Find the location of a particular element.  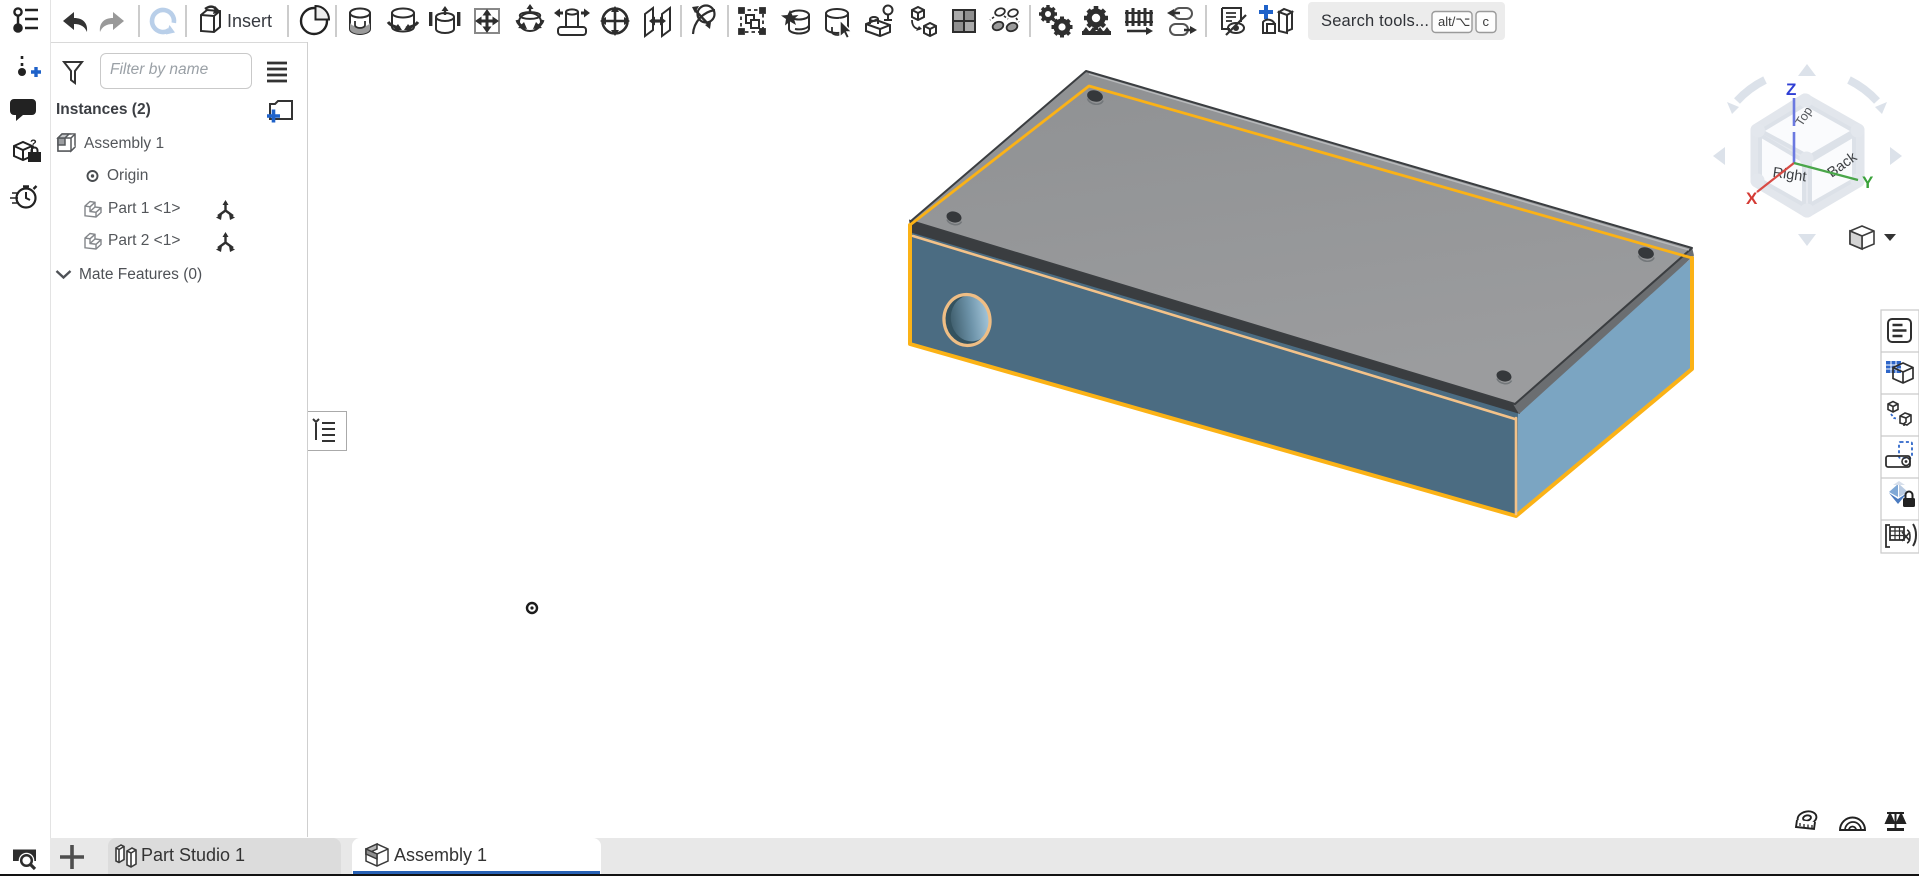

svg-text: Z is located at coordinates (1791, 89).